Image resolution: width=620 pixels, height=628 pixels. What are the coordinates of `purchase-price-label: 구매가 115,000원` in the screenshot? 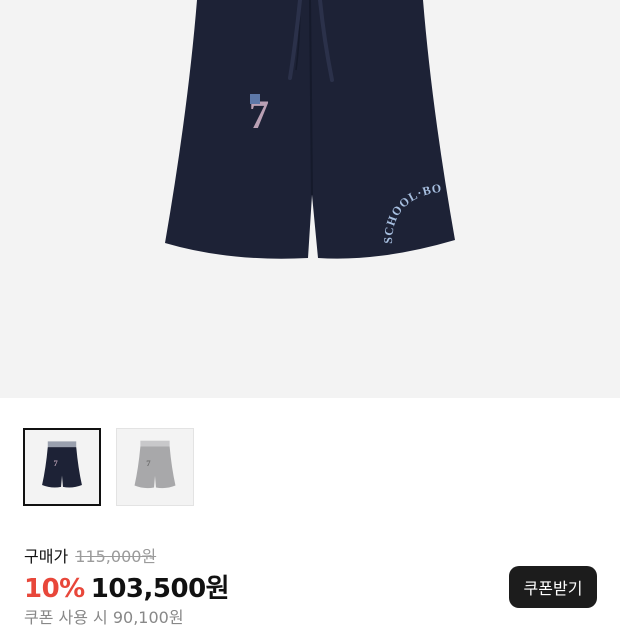 It's located at (90, 555).